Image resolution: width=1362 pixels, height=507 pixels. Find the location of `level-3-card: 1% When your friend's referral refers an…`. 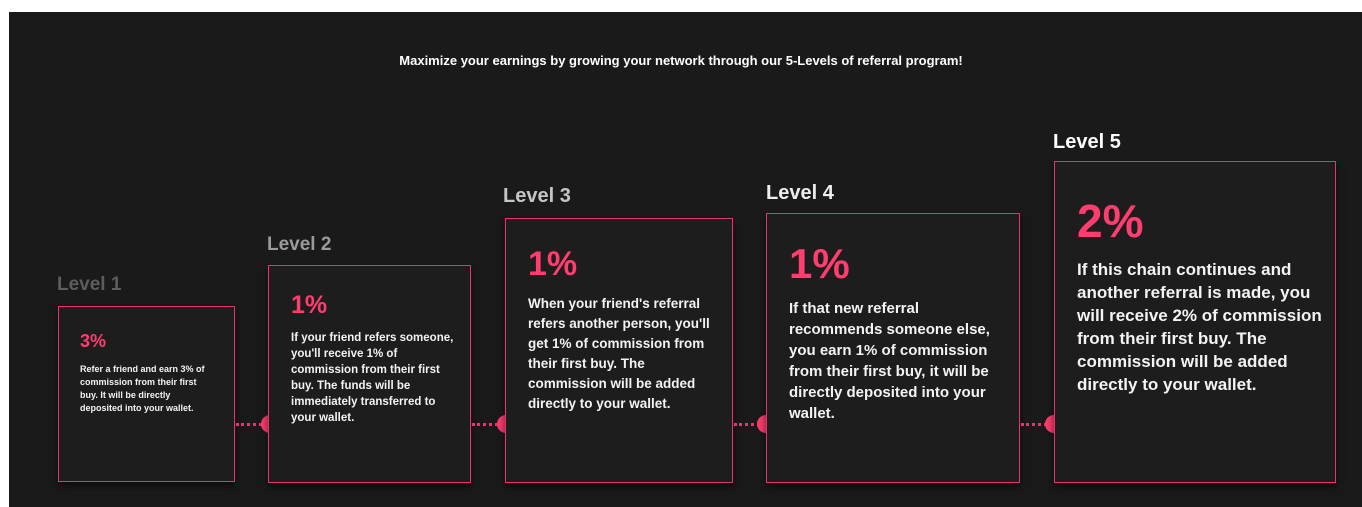

level-3-card: 1% When your friend's referral refers an… is located at coordinates (619, 350).